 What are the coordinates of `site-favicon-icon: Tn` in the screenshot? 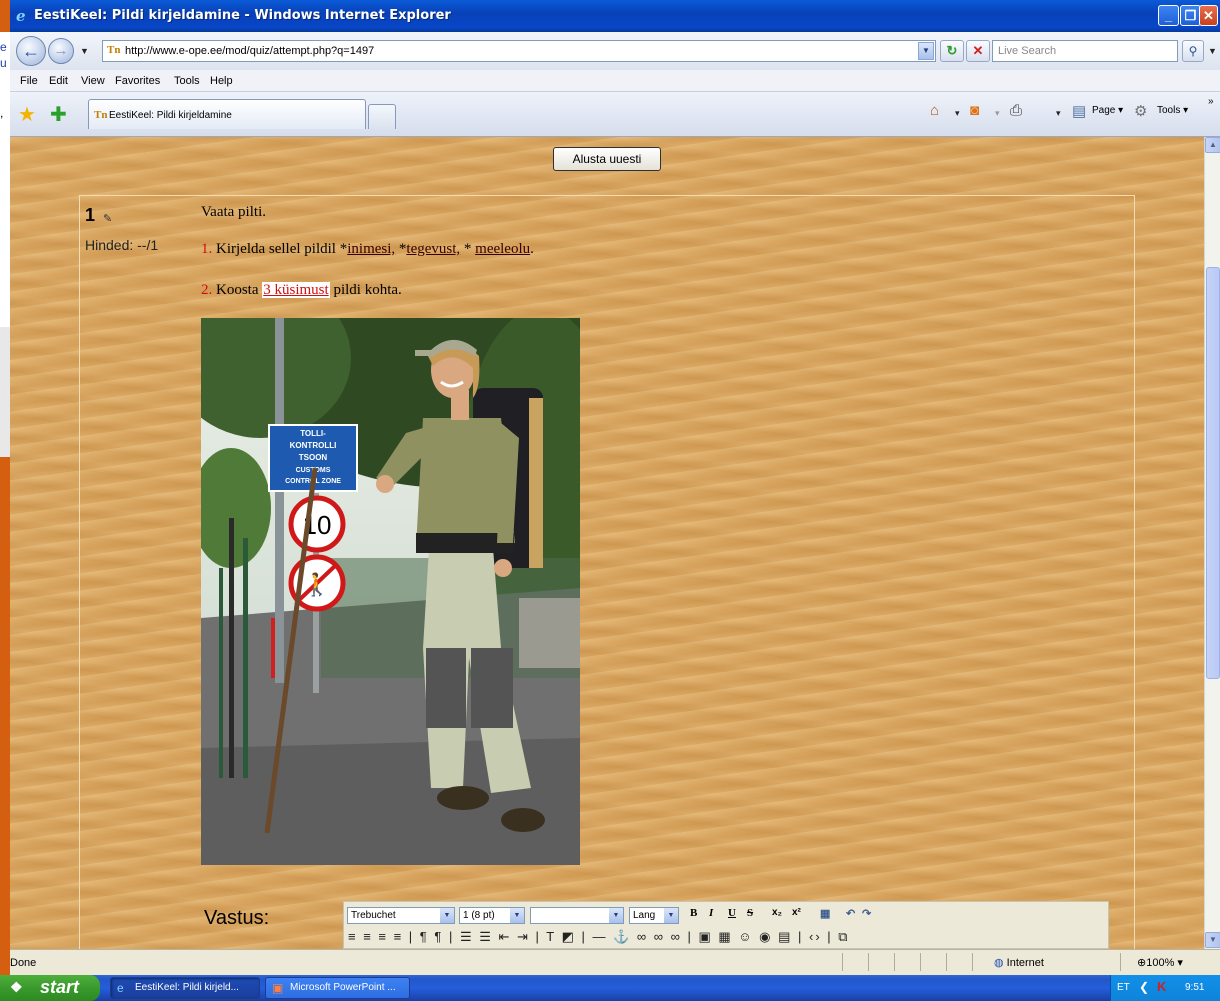 It's located at (114, 50).